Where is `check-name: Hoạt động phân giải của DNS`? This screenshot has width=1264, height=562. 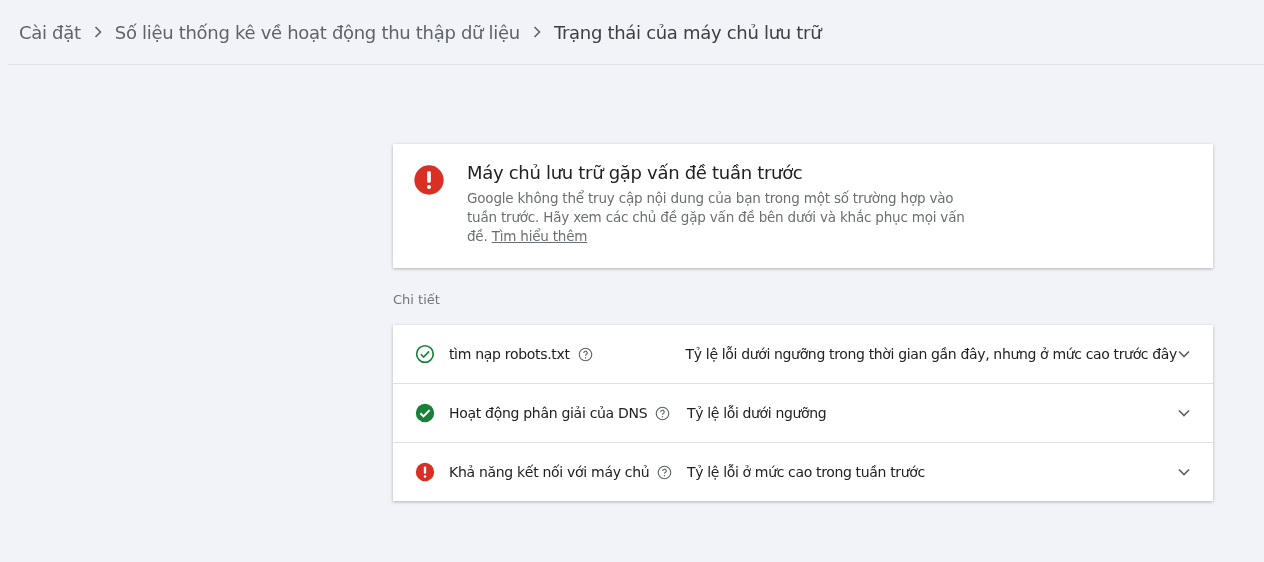
check-name: Hoạt động phân giải của DNS is located at coordinates (548, 413).